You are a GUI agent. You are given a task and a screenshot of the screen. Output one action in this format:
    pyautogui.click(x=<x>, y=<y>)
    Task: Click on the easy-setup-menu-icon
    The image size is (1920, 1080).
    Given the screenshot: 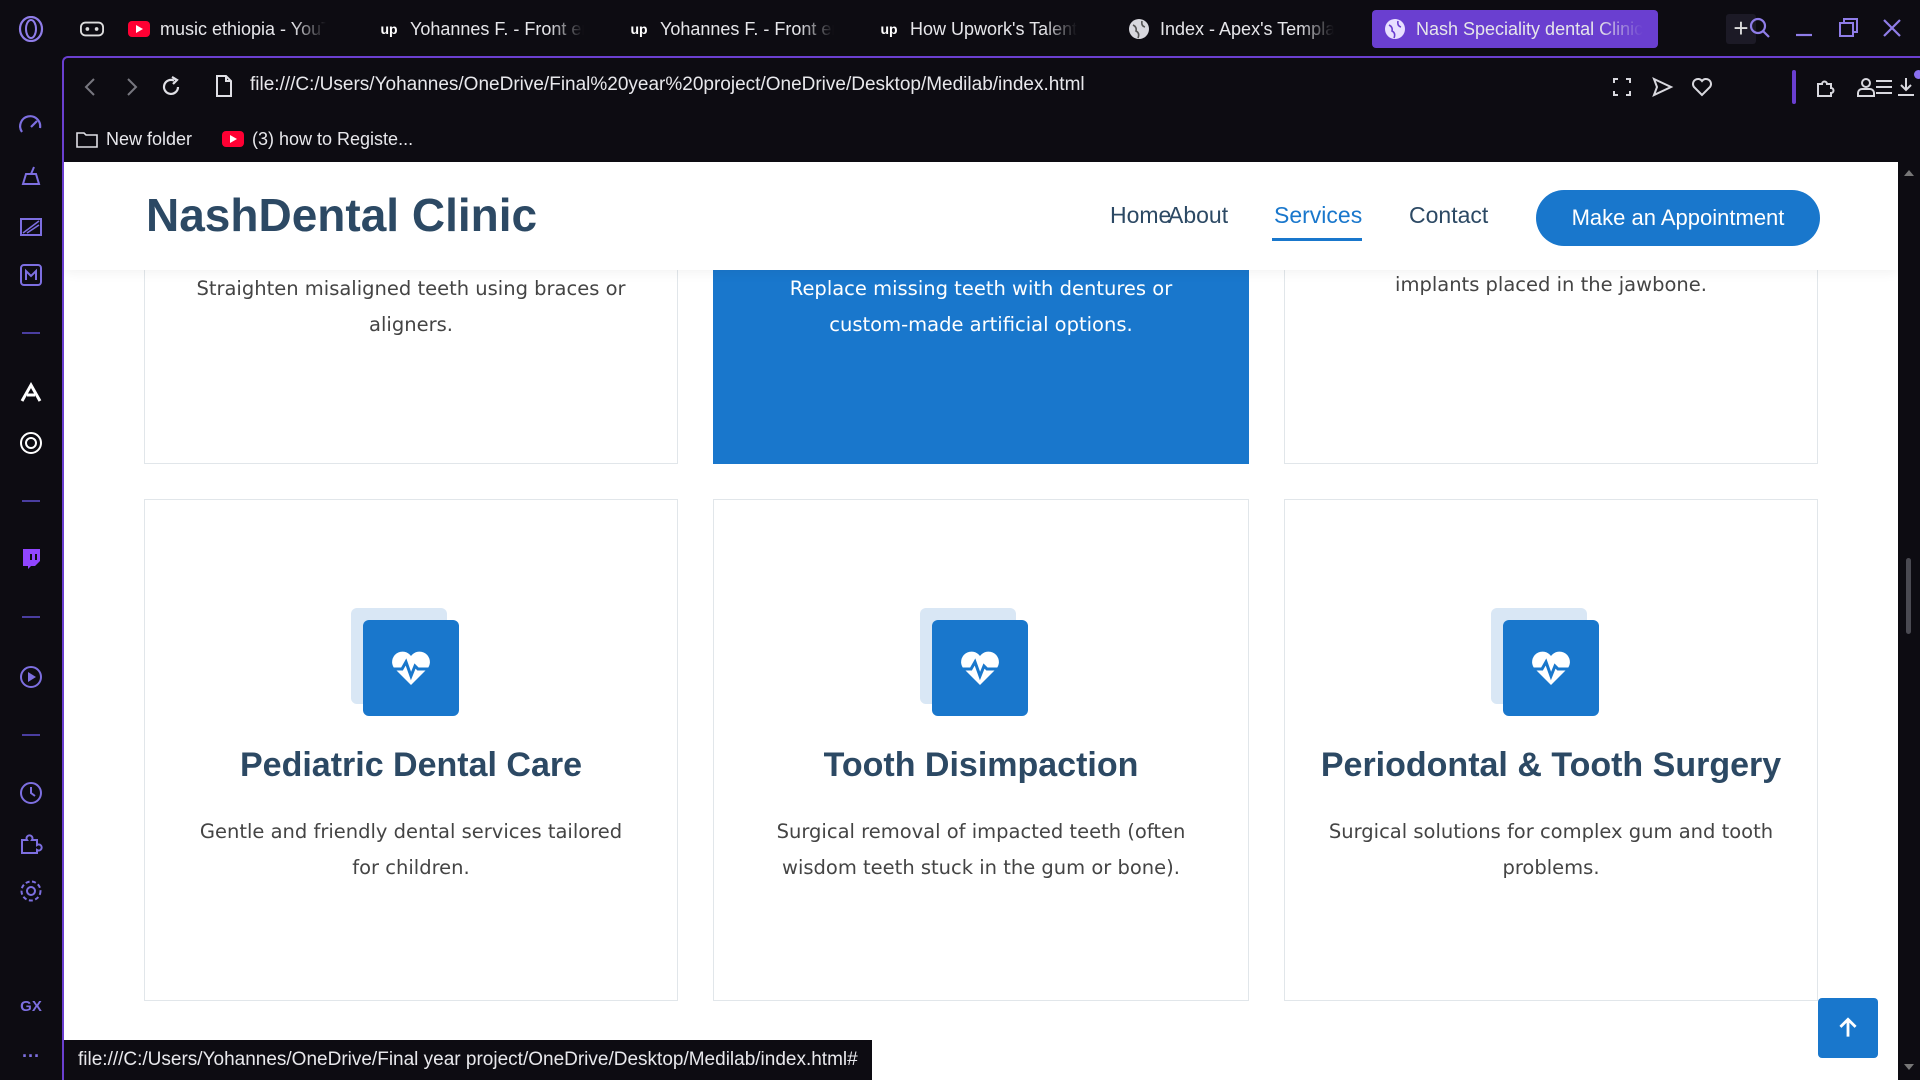 What is the action you would take?
    pyautogui.click(x=1884, y=87)
    